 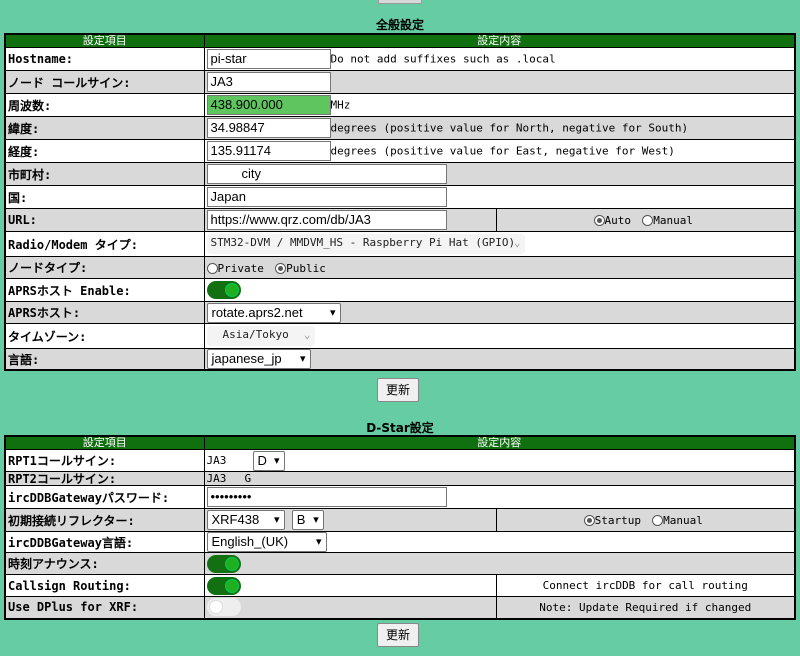 I want to click on gateway-language-select: English_(UK) ▾, so click(x=266, y=542).